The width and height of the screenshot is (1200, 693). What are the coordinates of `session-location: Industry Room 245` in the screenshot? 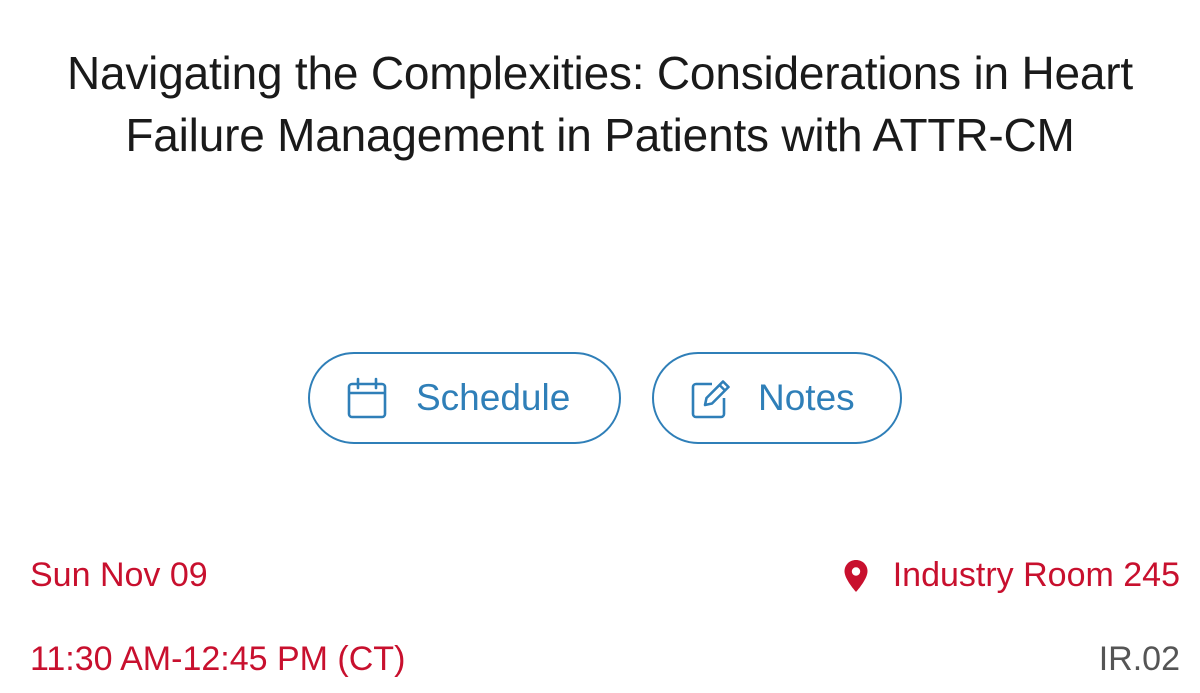 It's located at (1011, 575).